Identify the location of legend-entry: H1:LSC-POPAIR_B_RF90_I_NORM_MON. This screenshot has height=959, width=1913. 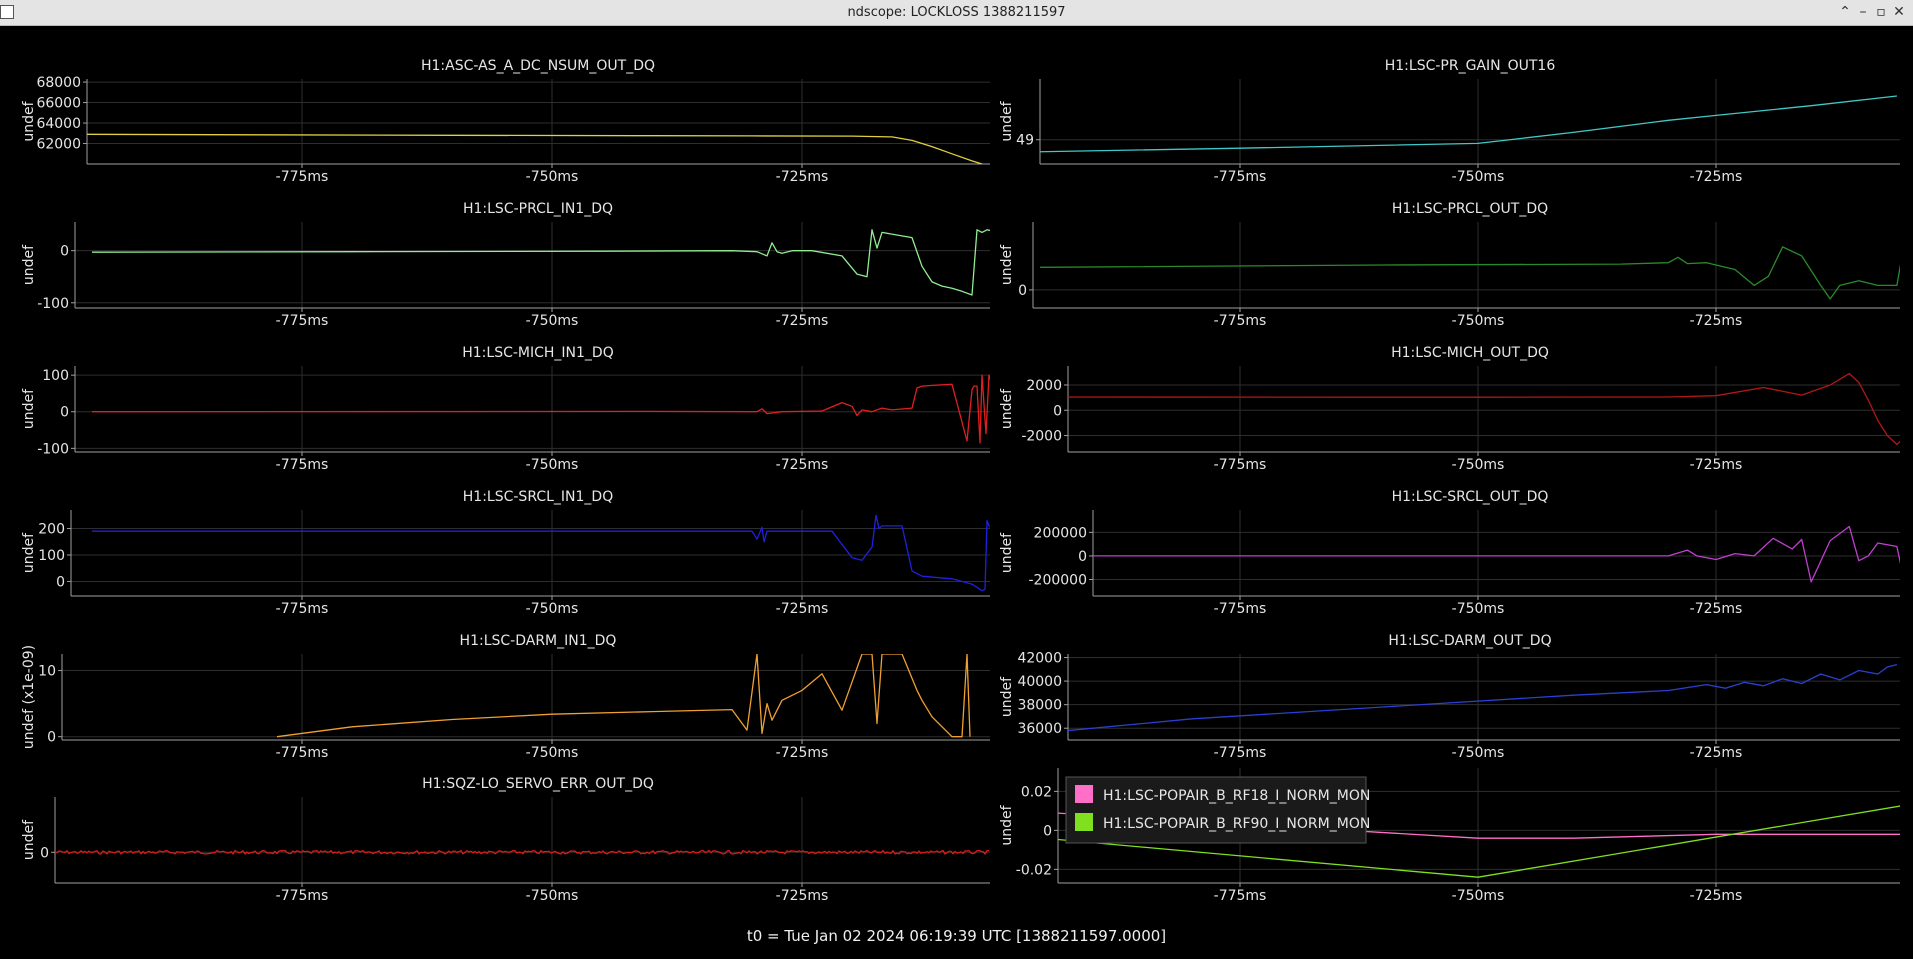
(1236, 824).